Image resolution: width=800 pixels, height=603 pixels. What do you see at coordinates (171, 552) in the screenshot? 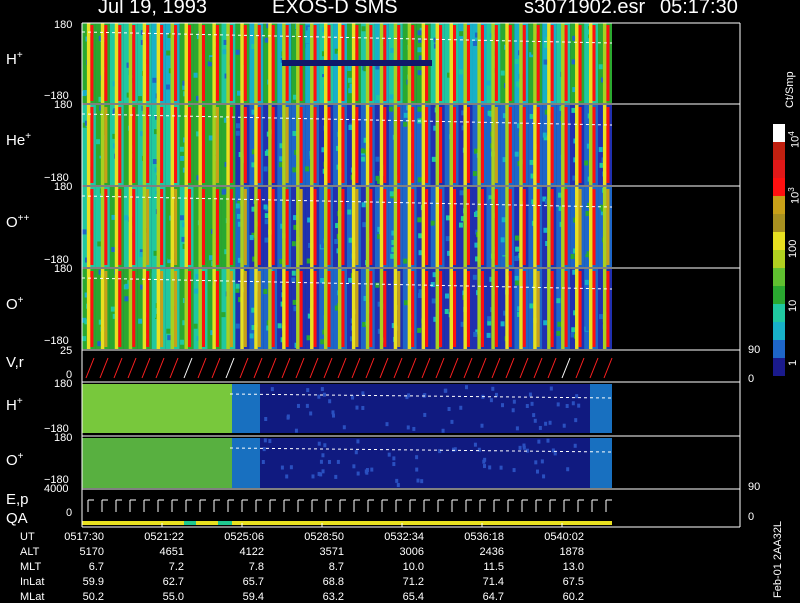
I see `ephemeris-value: 4651` at bounding box center [171, 552].